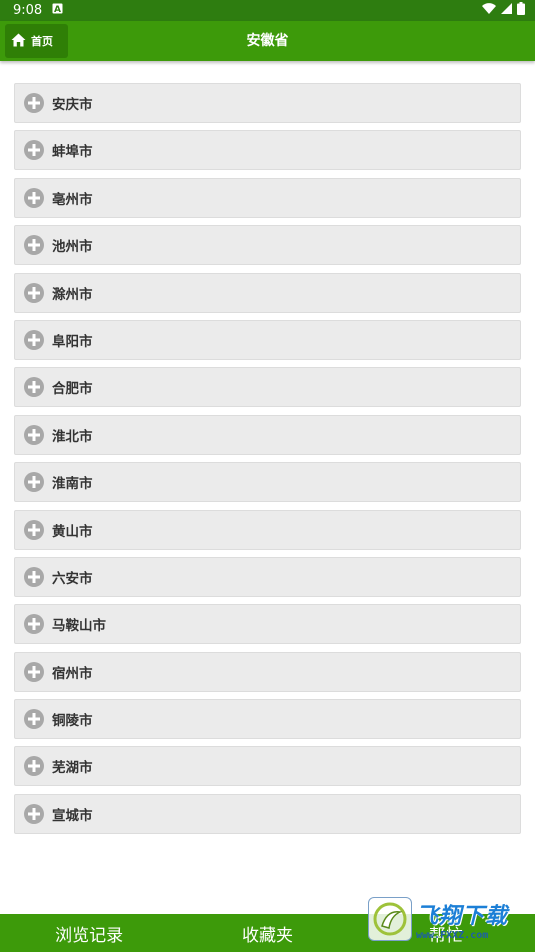 The width and height of the screenshot is (535, 952). I want to click on home-label: 首页, so click(42, 41).